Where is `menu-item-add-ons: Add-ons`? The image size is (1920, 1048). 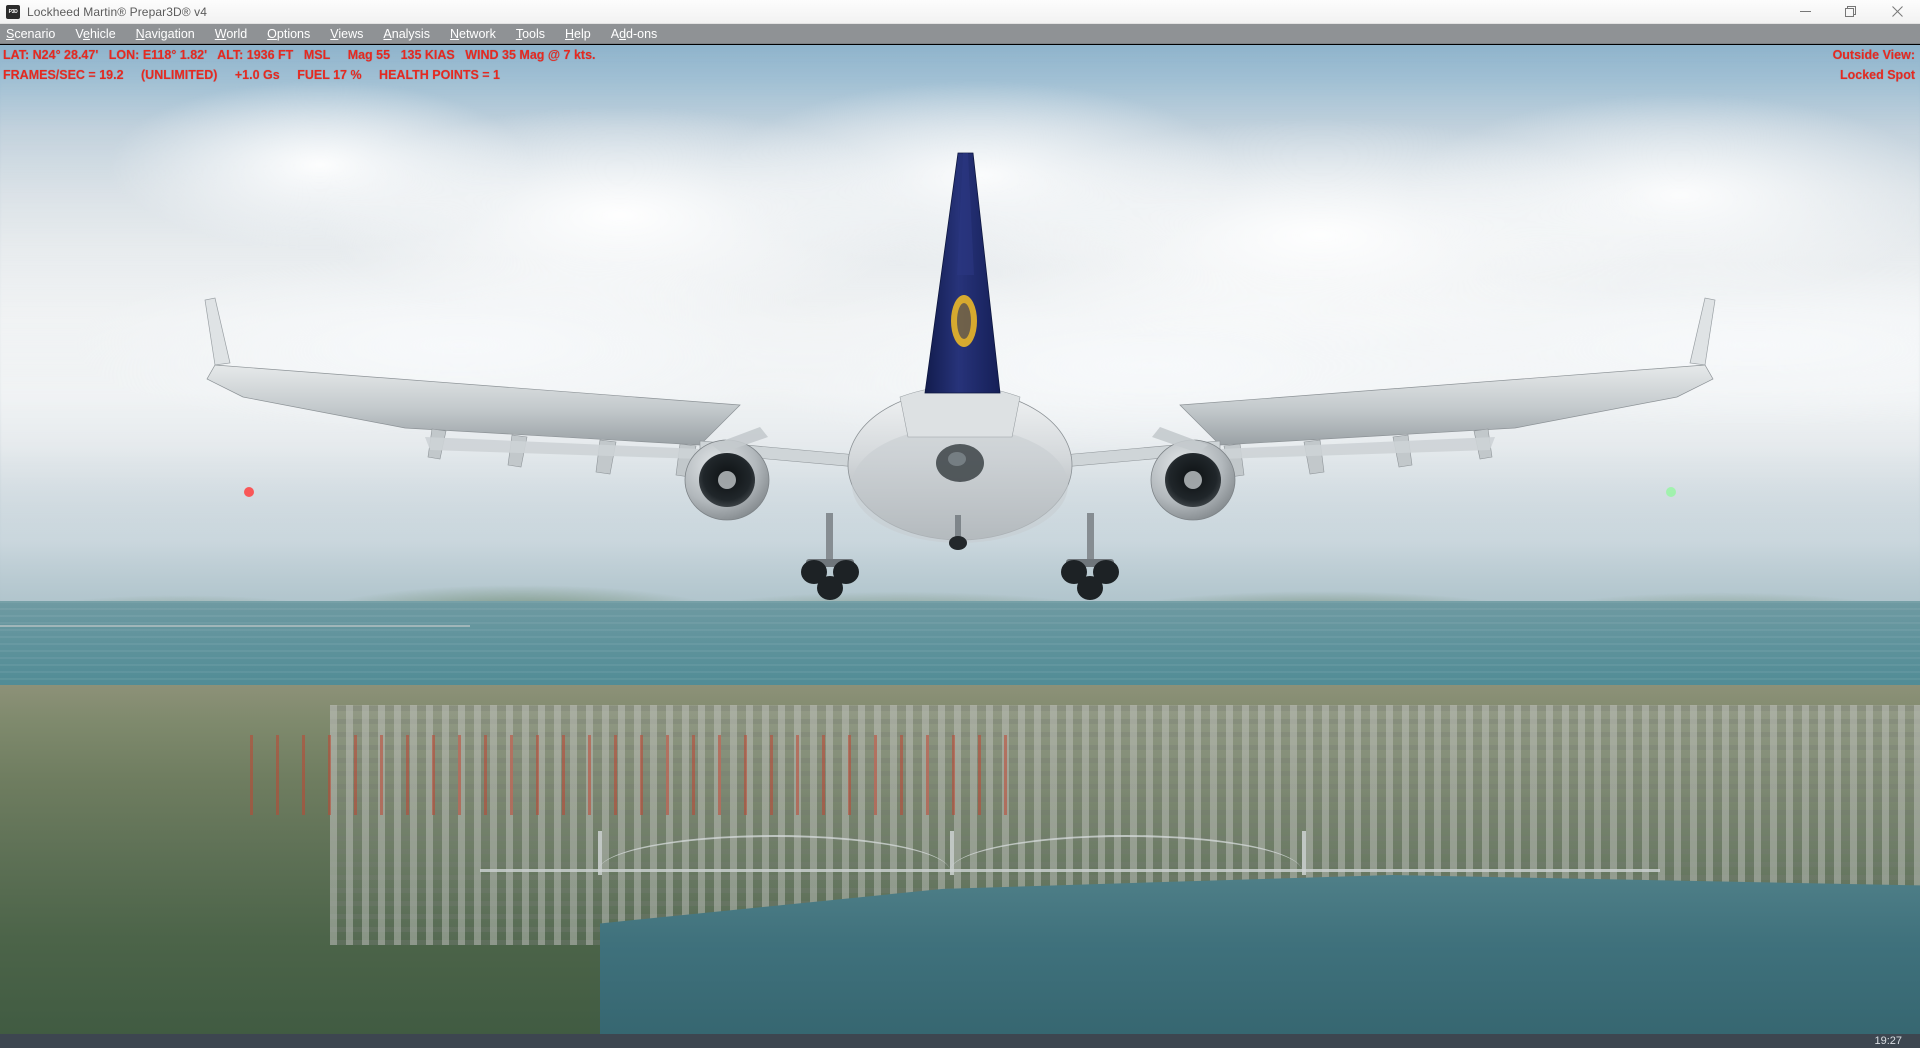
menu-item-add-ons: Add-ons is located at coordinates (634, 34).